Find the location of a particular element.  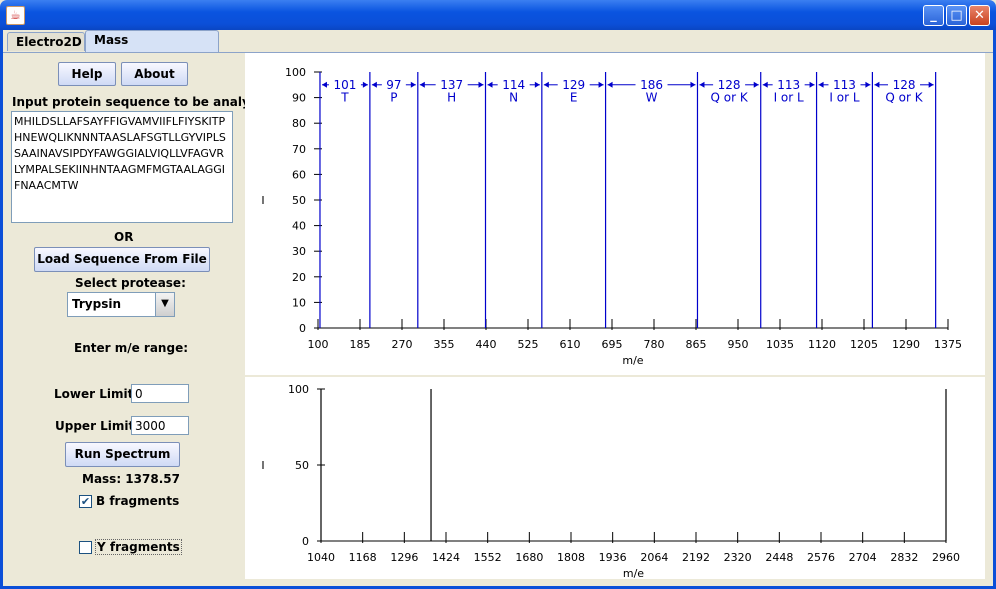

y-tick-label: 90 is located at coordinates (299, 98).